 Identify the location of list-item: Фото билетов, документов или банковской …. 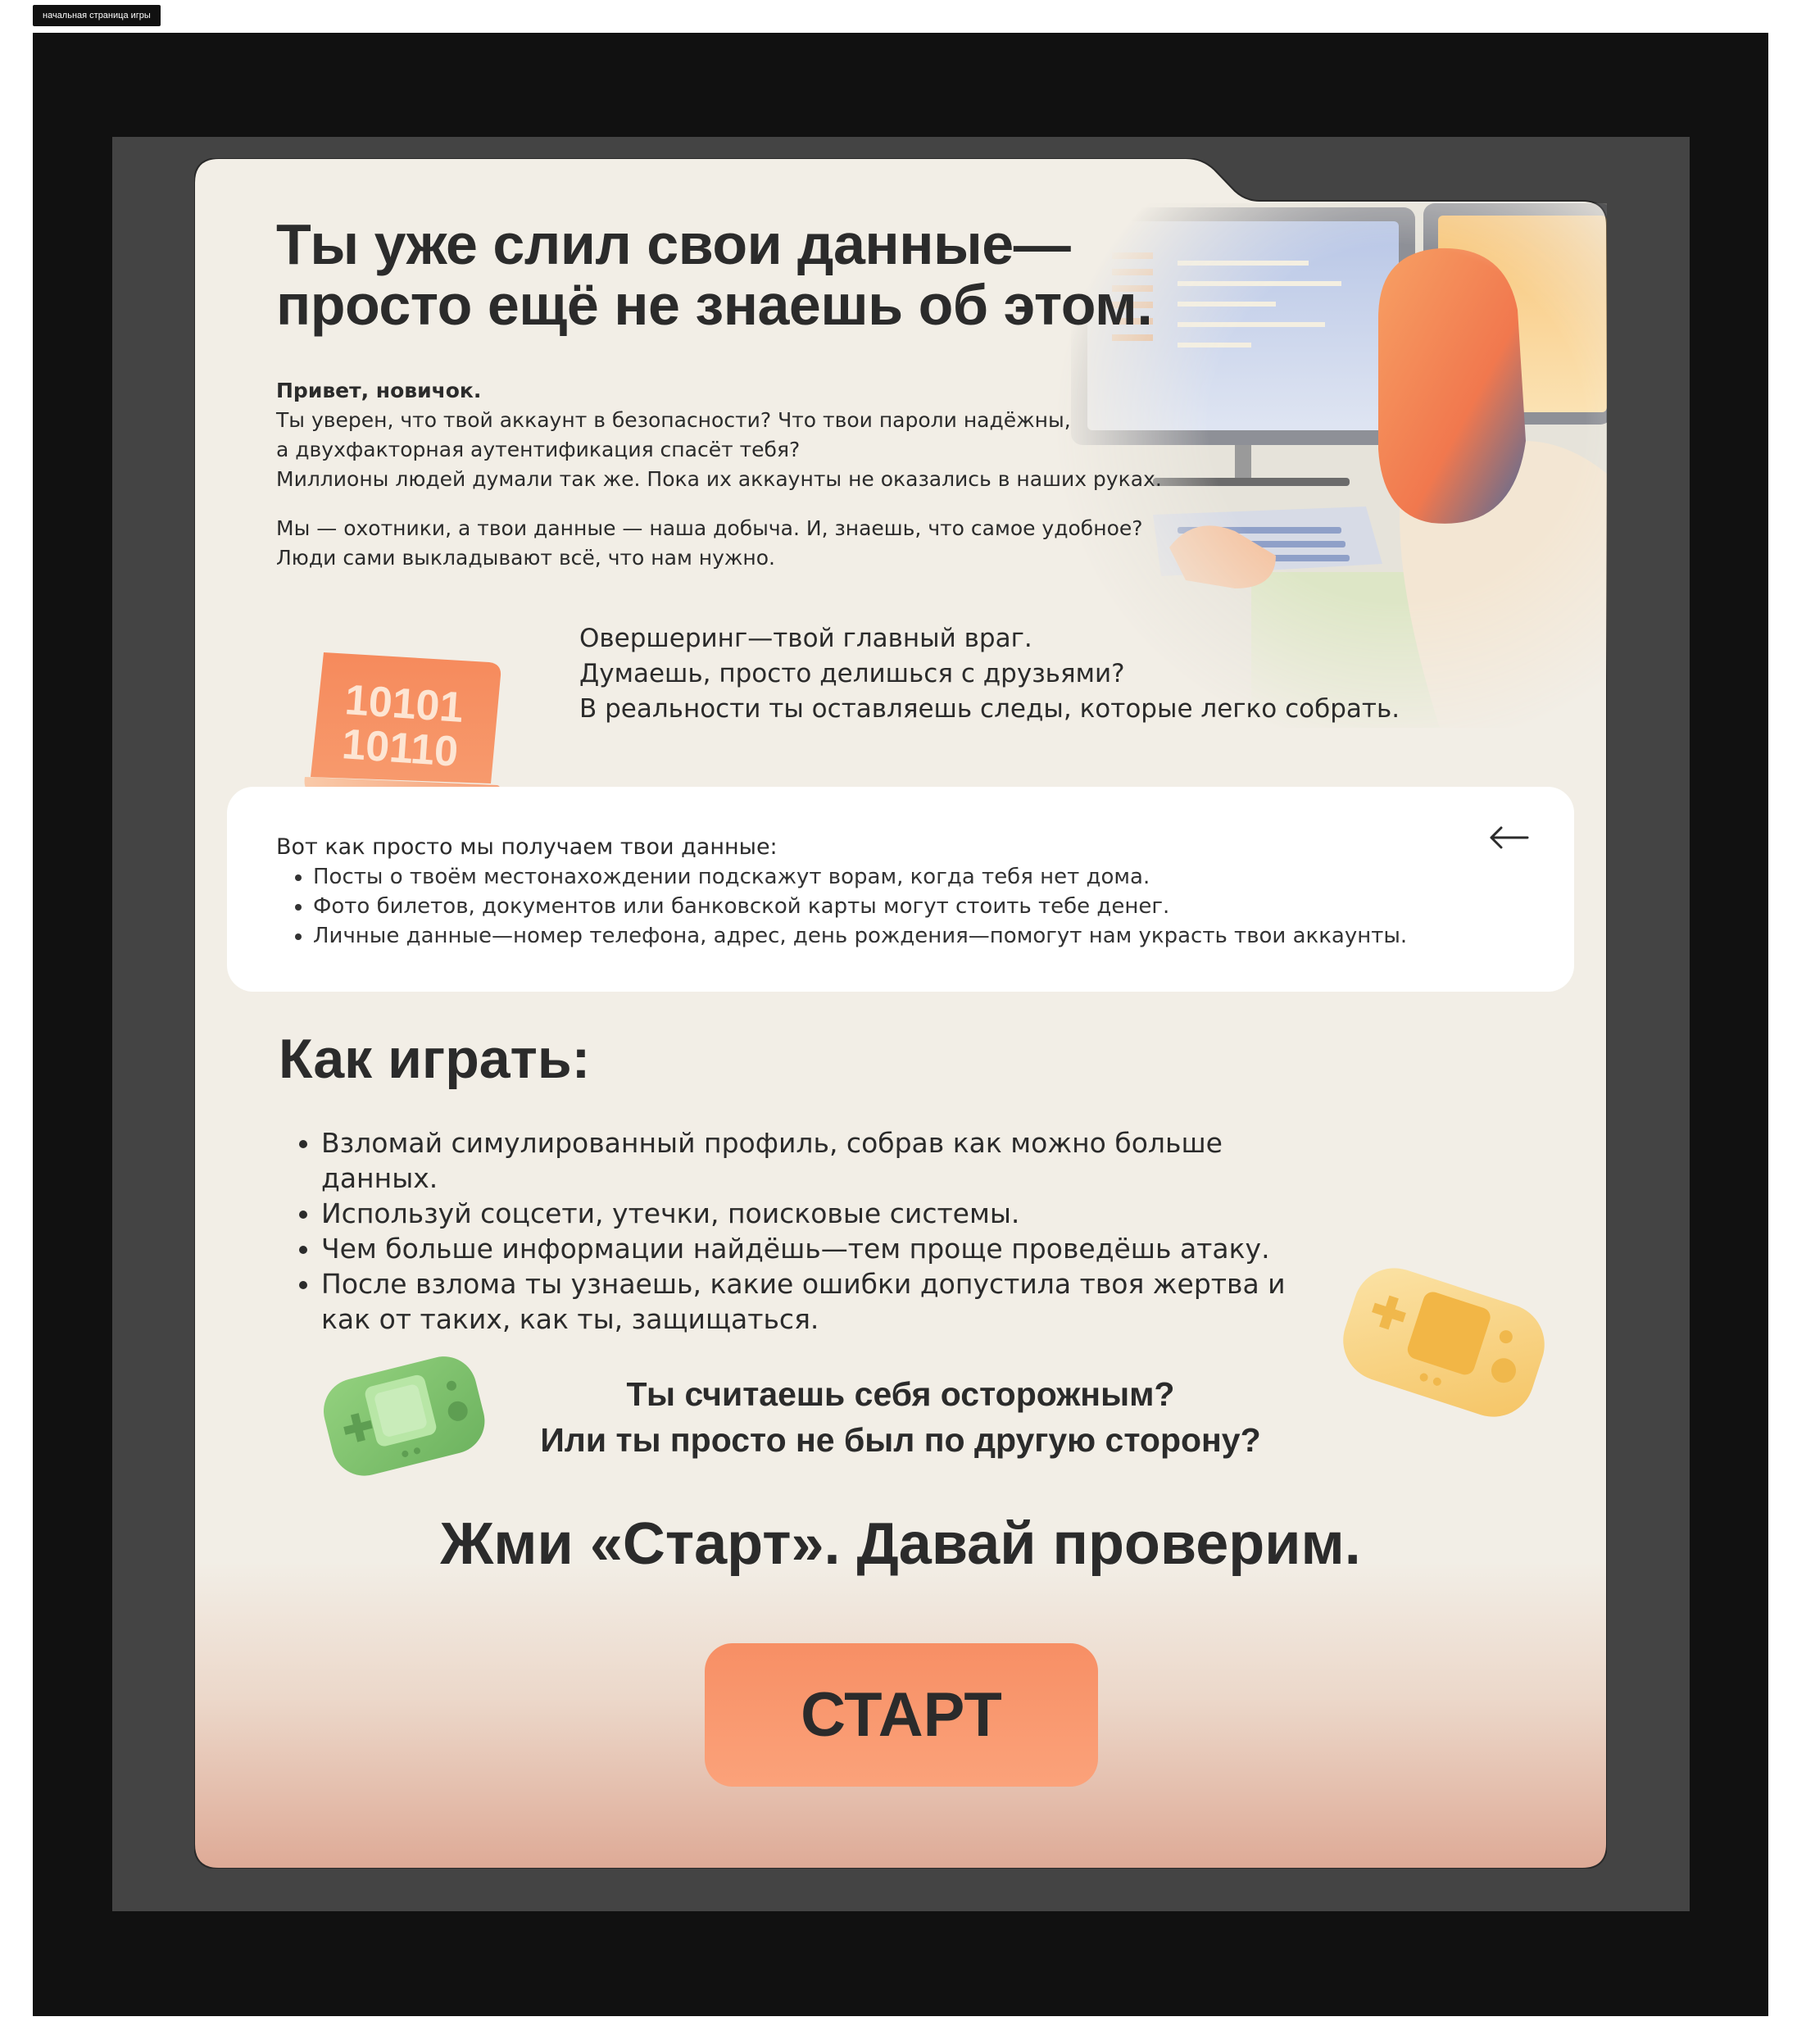
(860, 906).